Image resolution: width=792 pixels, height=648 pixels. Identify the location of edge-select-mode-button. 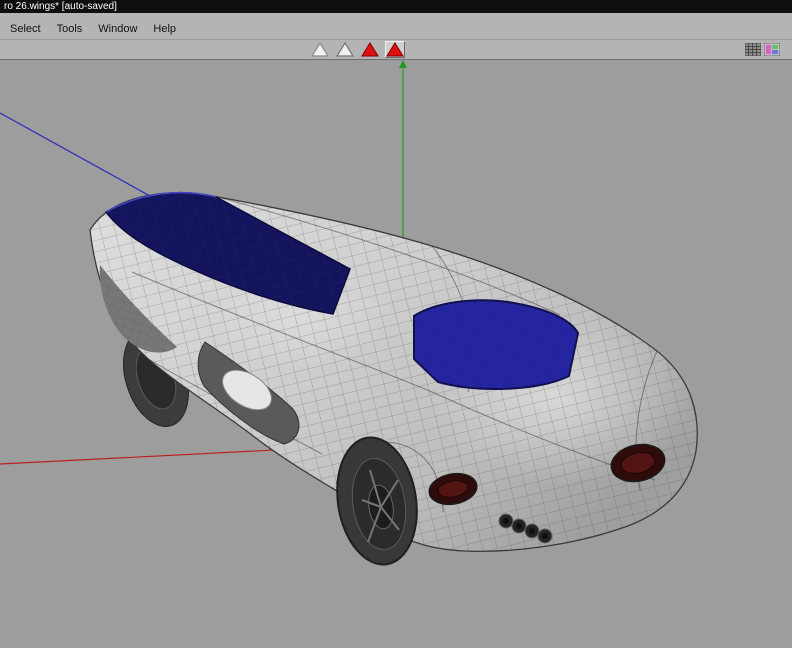
(345, 49).